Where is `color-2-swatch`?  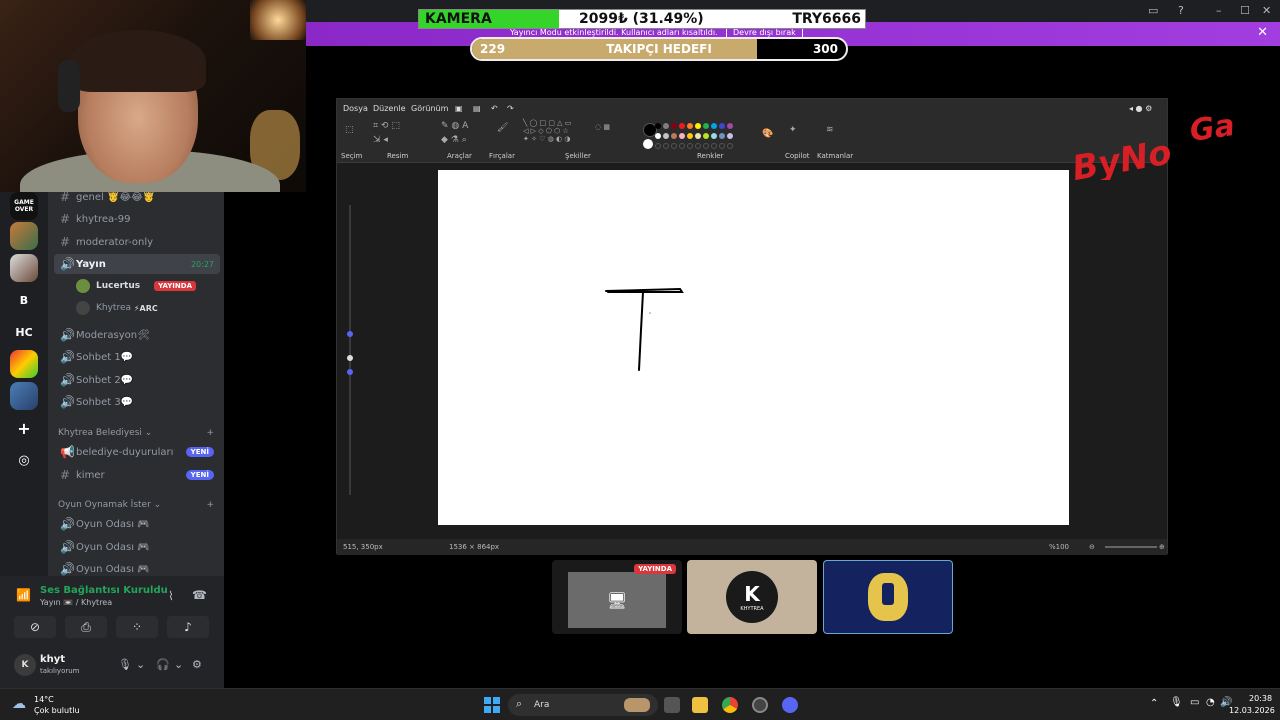
color-2-swatch is located at coordinates (648, 144).